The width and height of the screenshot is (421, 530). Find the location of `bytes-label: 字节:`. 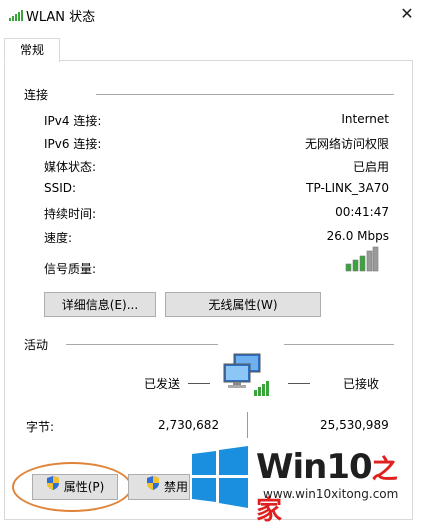

bytes-label: 字节: is located at coordinates (40, 427).